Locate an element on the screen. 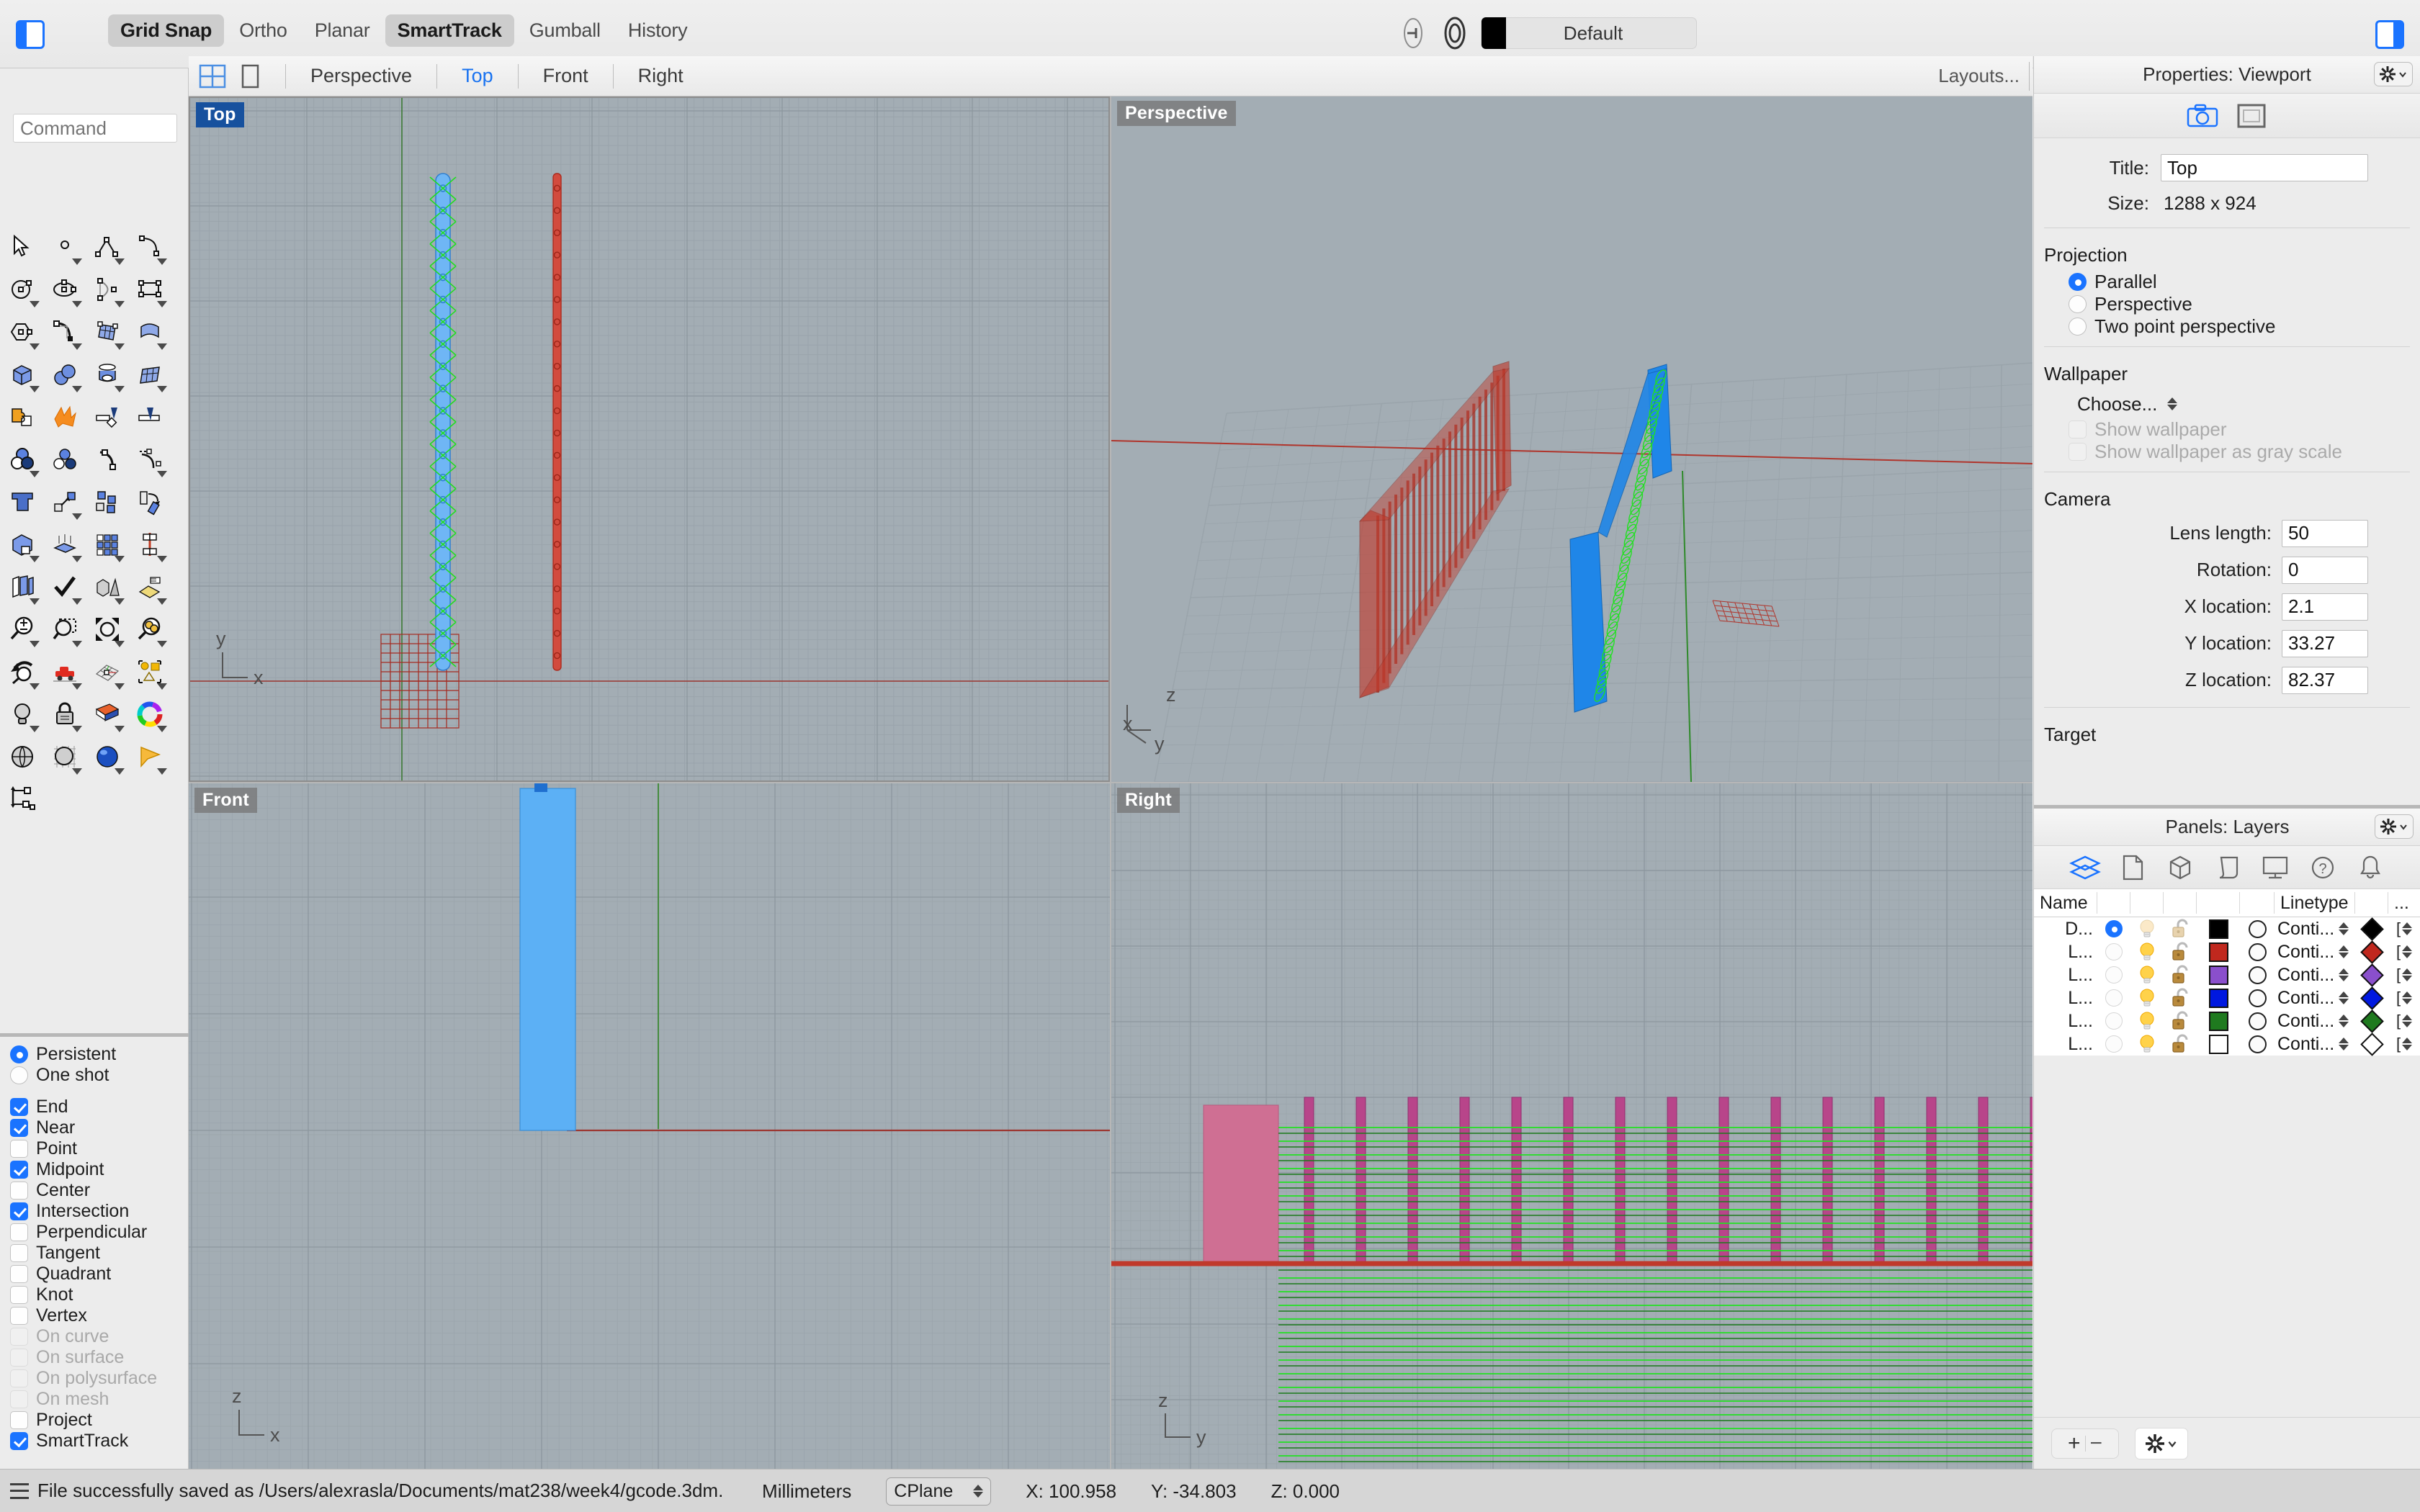 Image resolution: width=2420 pixels, height=1512 pixels. surface-from-curves-icon is located at coordinates (106, 331).